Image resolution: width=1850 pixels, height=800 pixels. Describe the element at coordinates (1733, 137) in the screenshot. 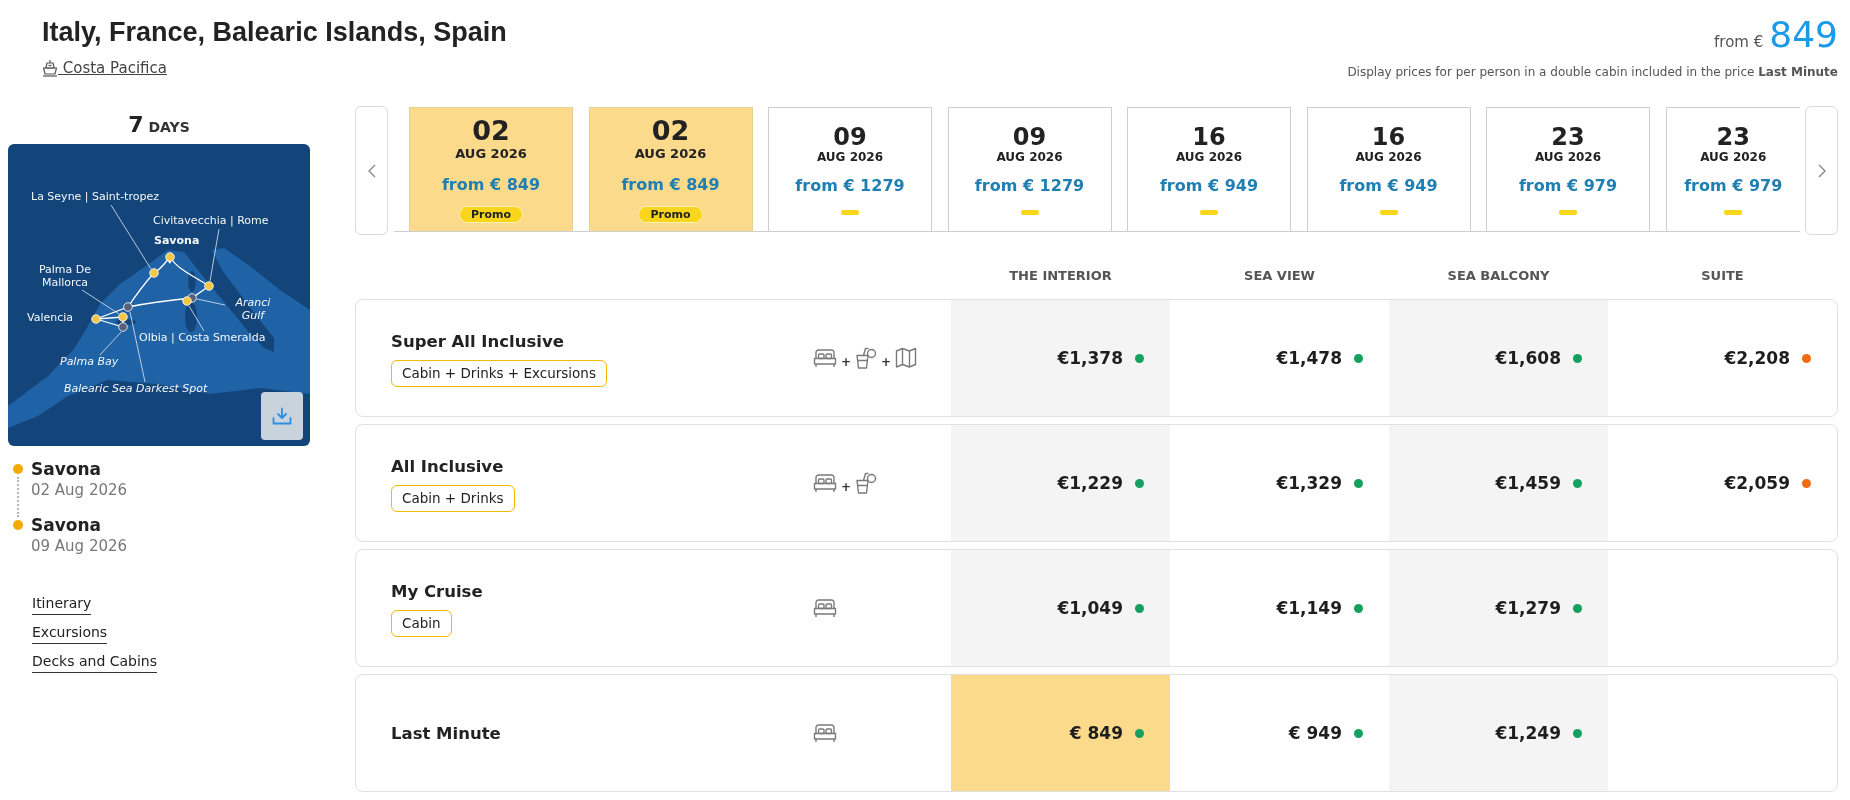

I see `departure-day: 23` at that location.